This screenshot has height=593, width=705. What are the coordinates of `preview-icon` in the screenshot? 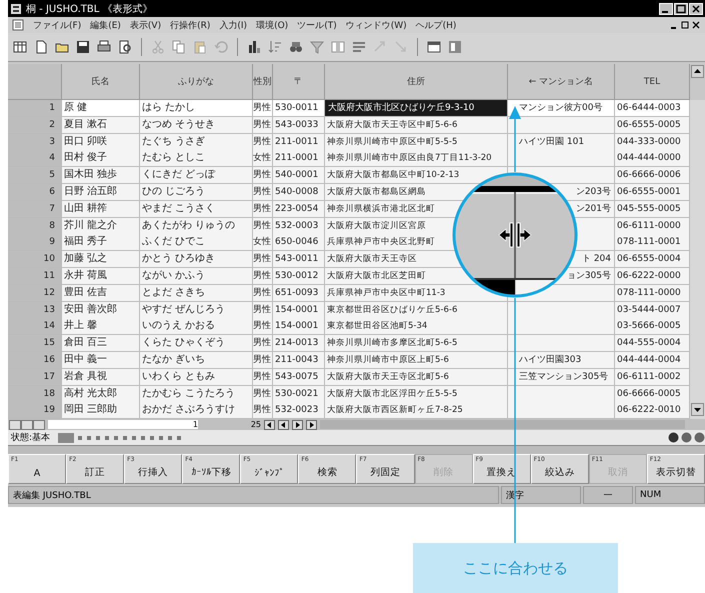 It's located at (125, 47).